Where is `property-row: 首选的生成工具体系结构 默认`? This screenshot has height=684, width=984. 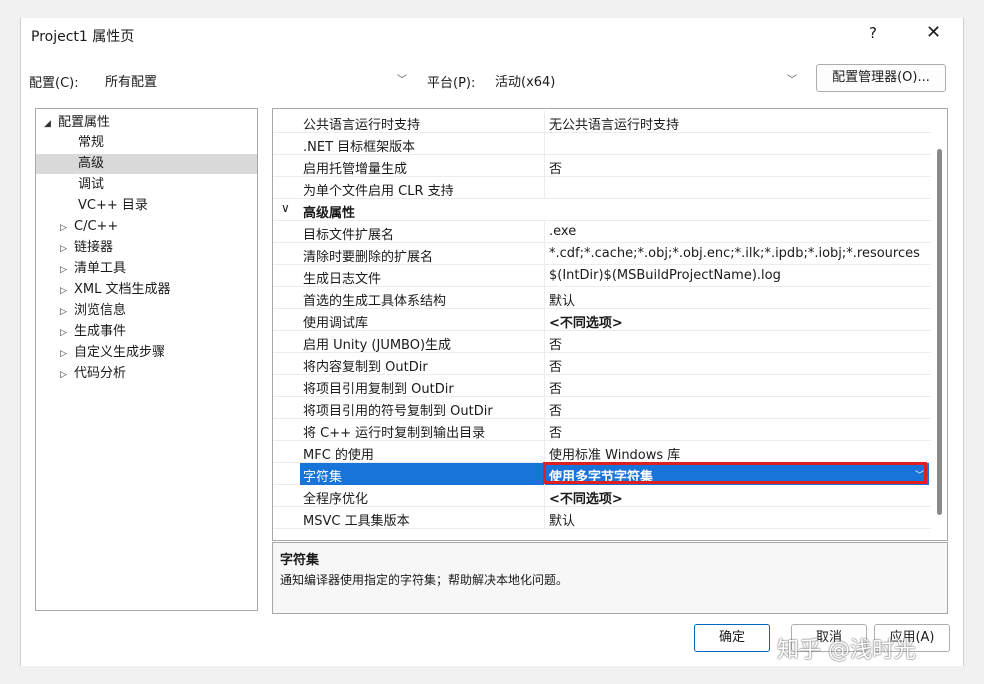
property-row: 首选的生成工具体系结构 默认 is located at coordinates (602, 298).